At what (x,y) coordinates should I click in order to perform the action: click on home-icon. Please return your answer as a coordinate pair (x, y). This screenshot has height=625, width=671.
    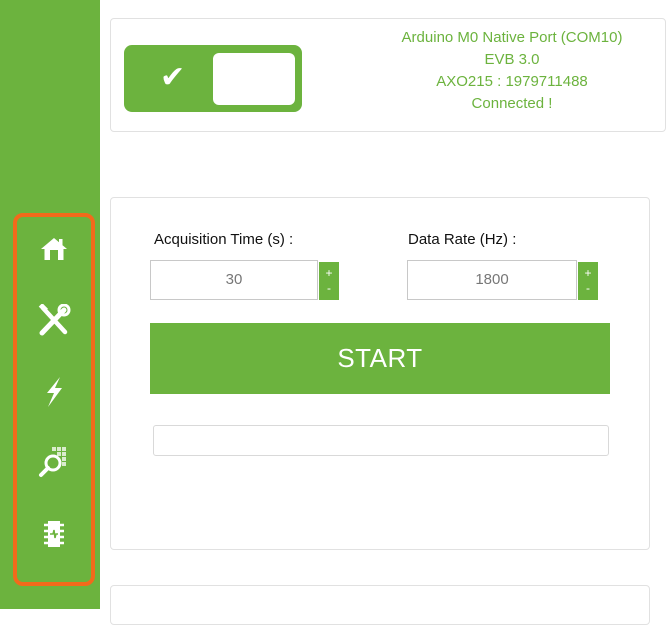
    Looking at the image, I should click on (54, 249).